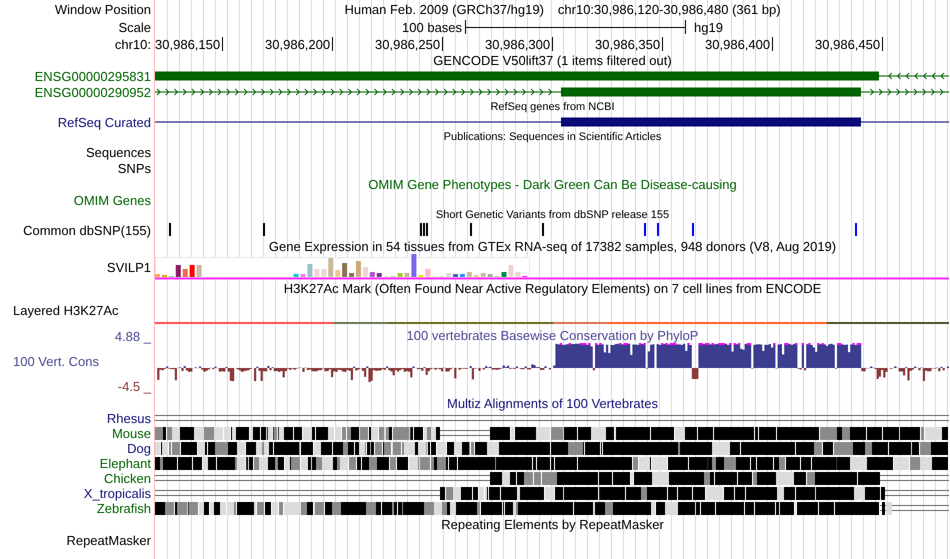  Describe the element at coordinates (87, 230) in the screenshot. I see `track-label: Common dbSNP(155)` at that location.